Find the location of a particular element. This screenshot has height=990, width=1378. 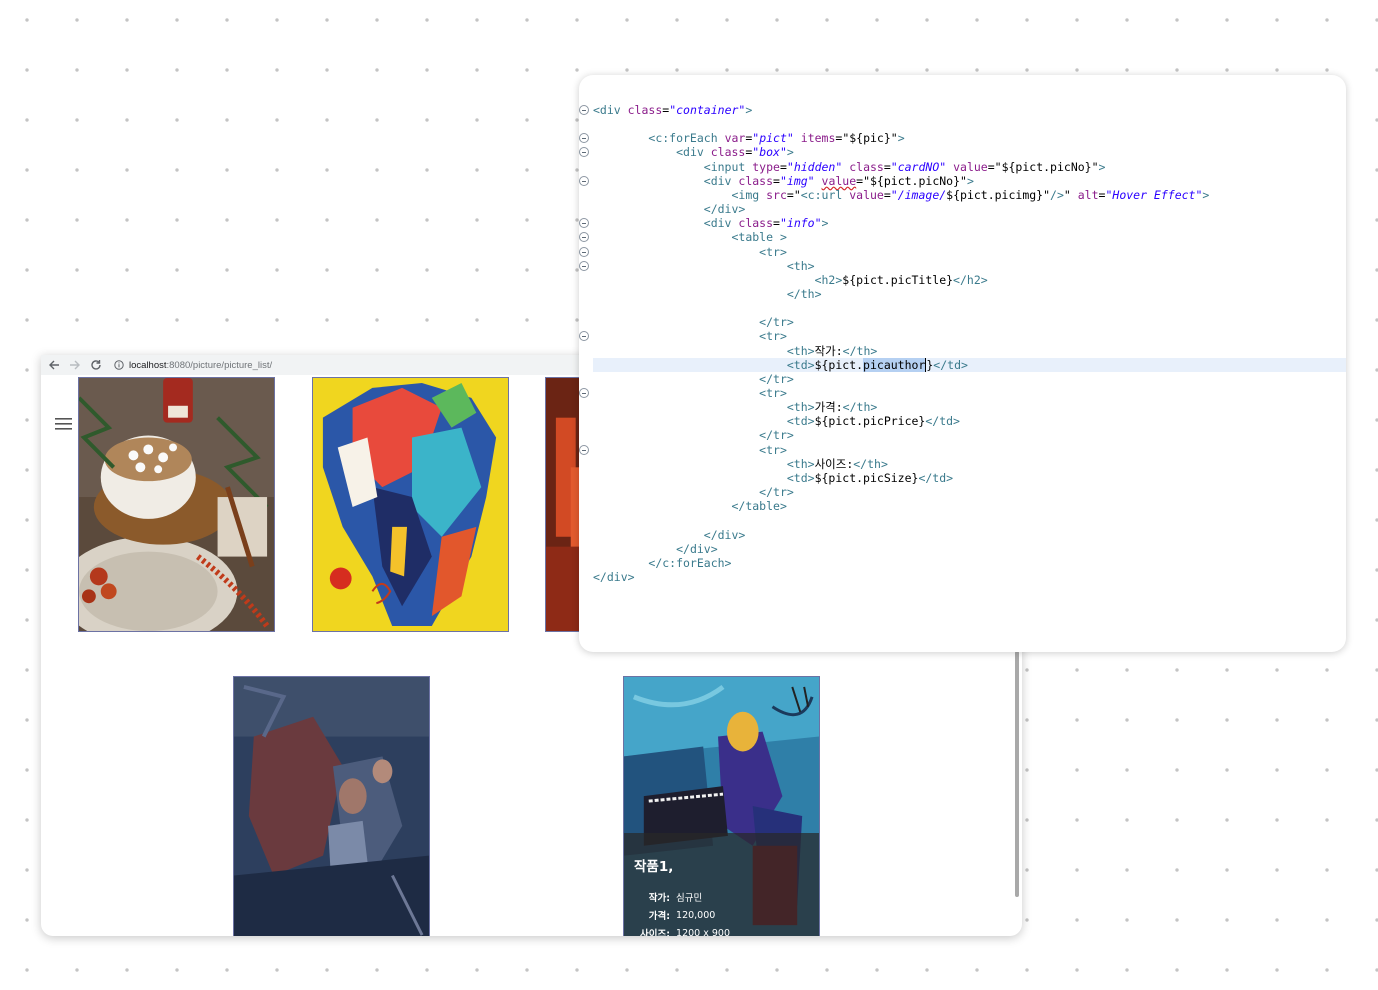

blue-pianist-painting: 작품1, 작가: 심규민 가격: 120,000 사이즈: 1200 x 900 is located at coordinates (721, 806).